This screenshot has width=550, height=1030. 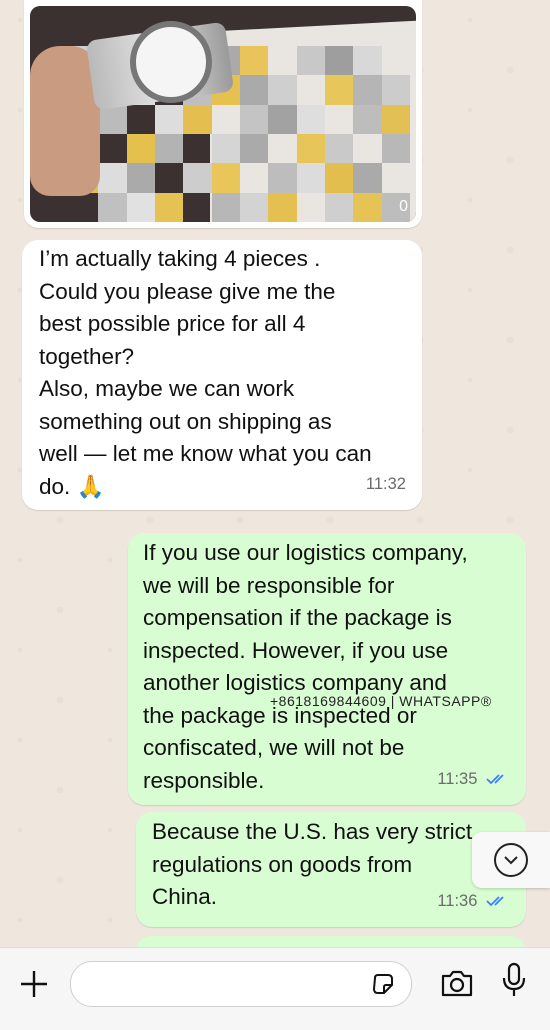 What do you see at coordinates (241, 984) in the screenshot?
I see `message-input` at bounding box center [241, 984].